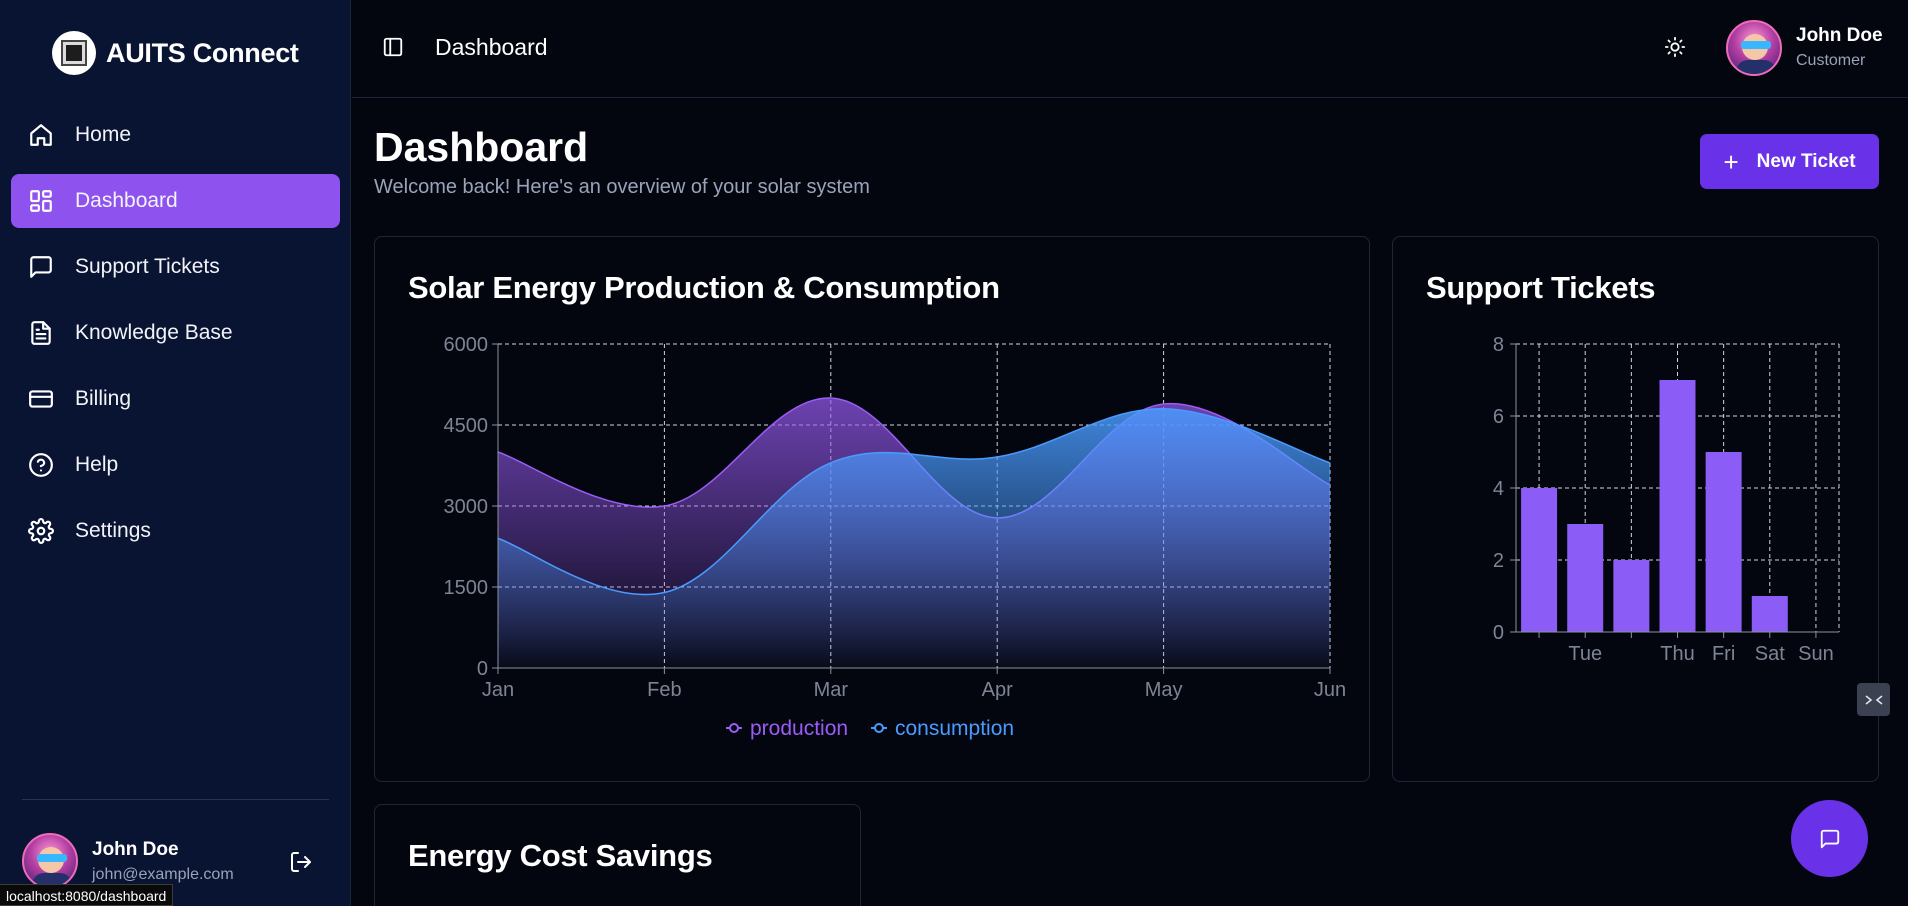  Describe the element at coordinates (103, 134) in the screenshot. I see `sidebar-item-label: Home` at that location.